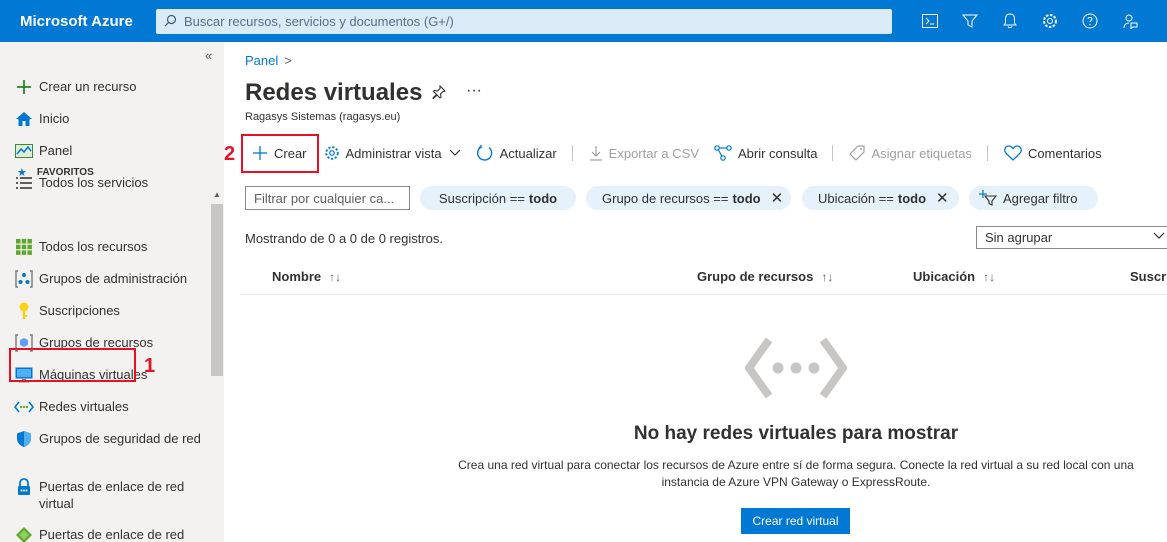  I want to click on sidebar-item-redes-virtuales: Redes virtuales, so click(112, 407).